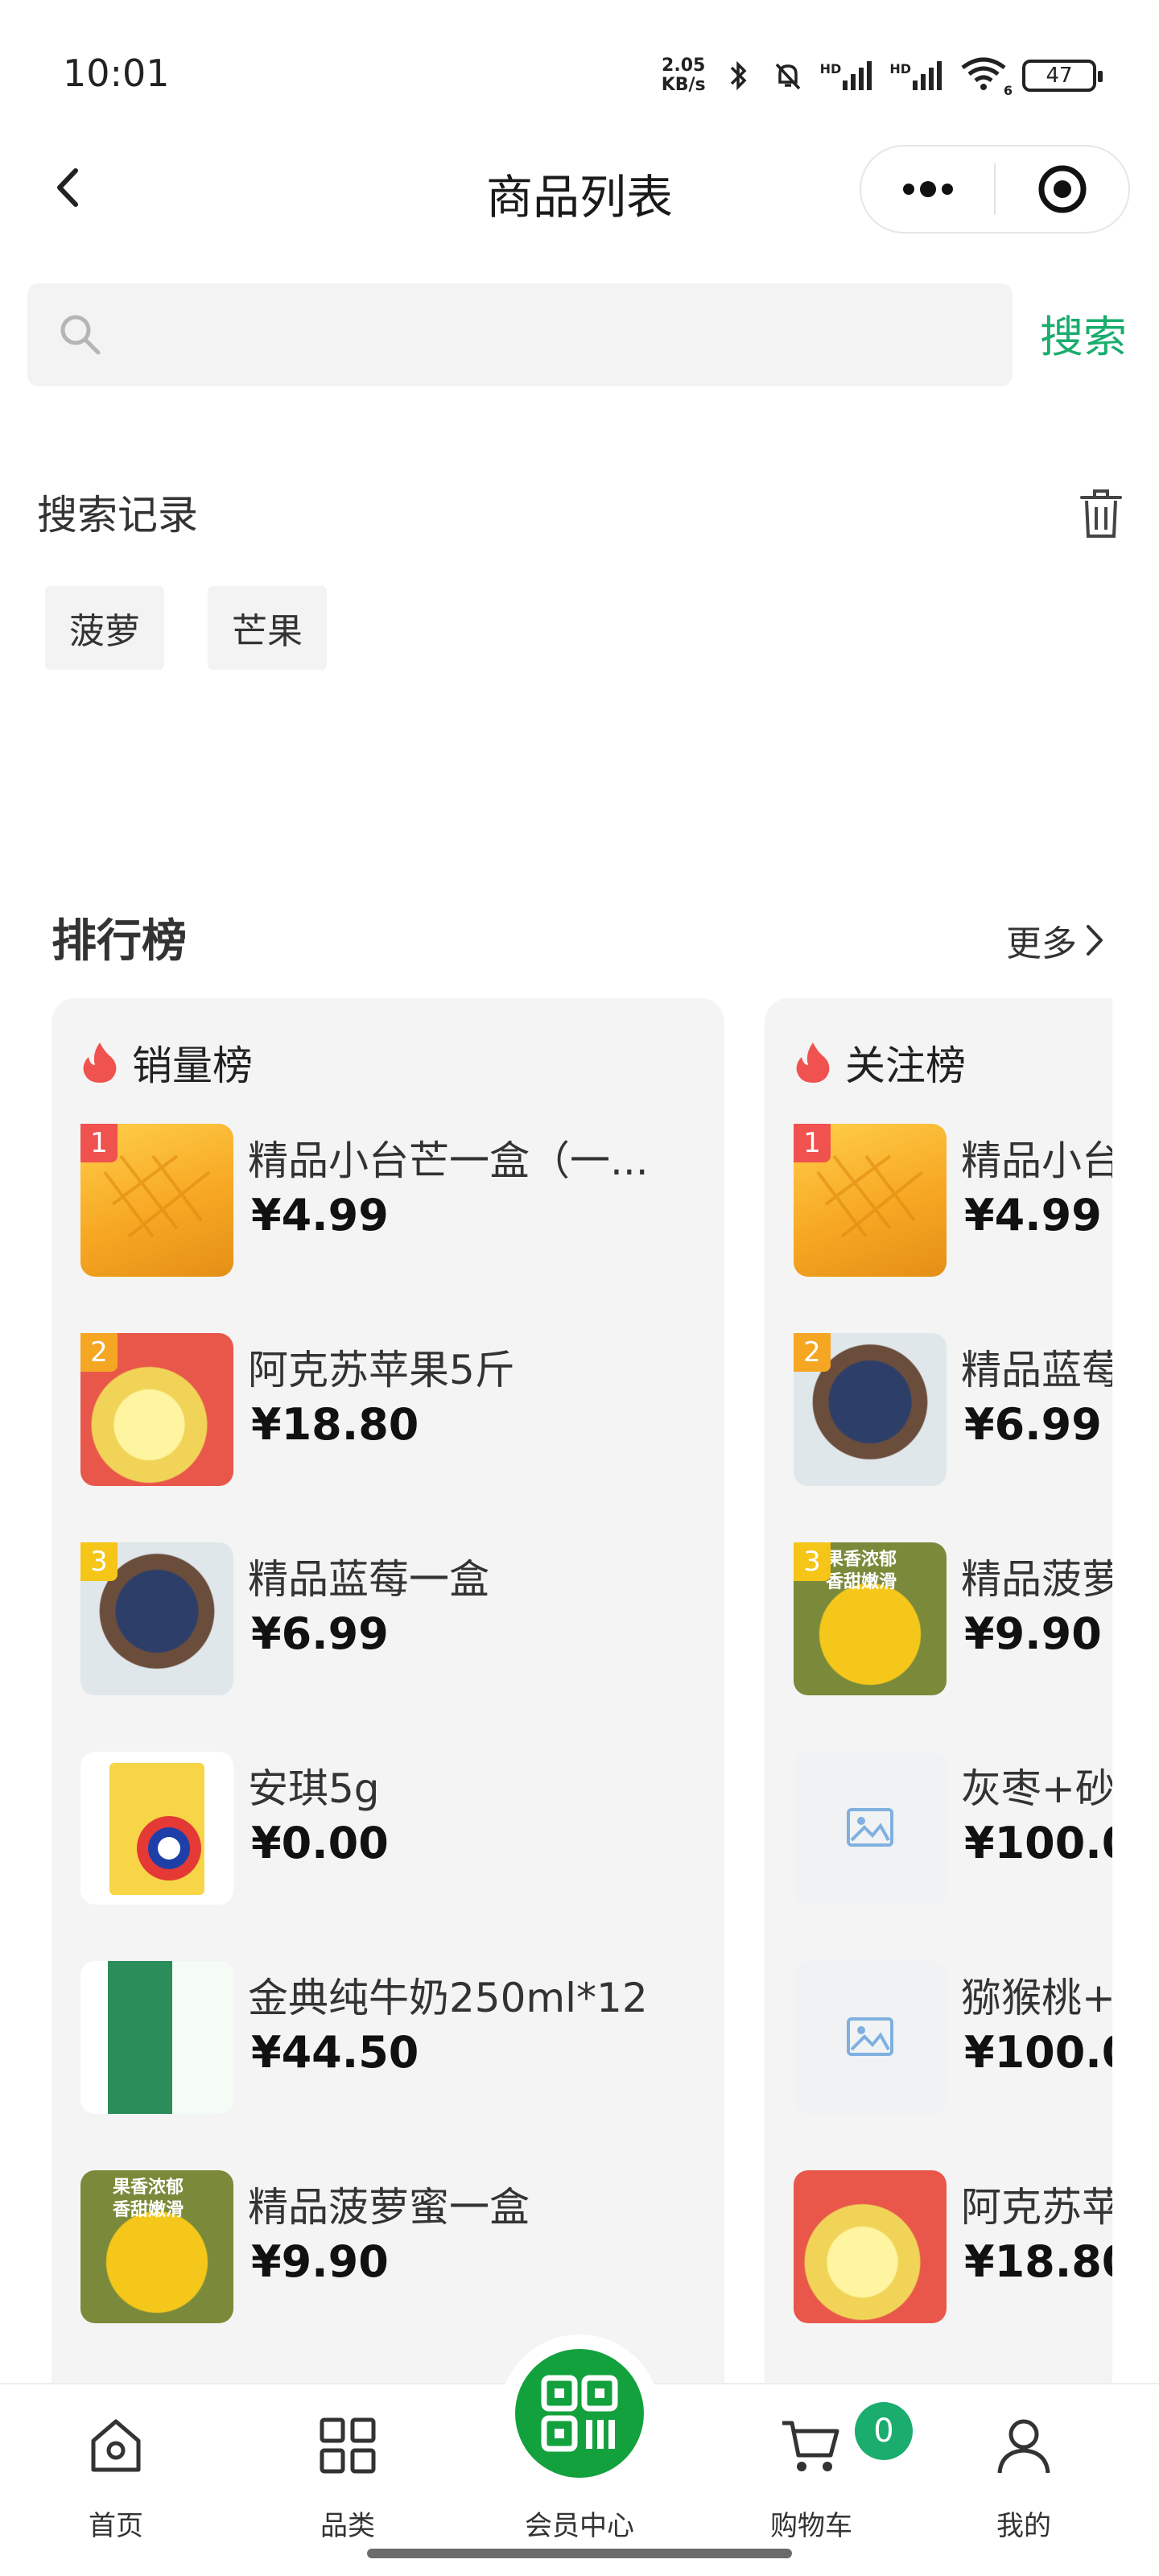 Image resolution: width=1159 pixels, height=2576 pixels. I want to click on network-speed-value: 2.05, so click(684, 66).